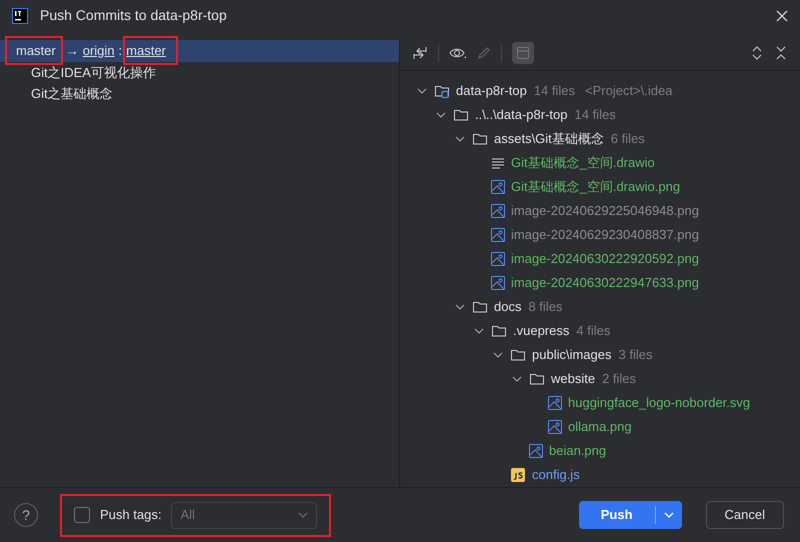  What do you see at coordinates (659, 403) in the screenshot?
I see `file-name: huggingface_logo-noborder.svg` at bounding box center [659, 403].